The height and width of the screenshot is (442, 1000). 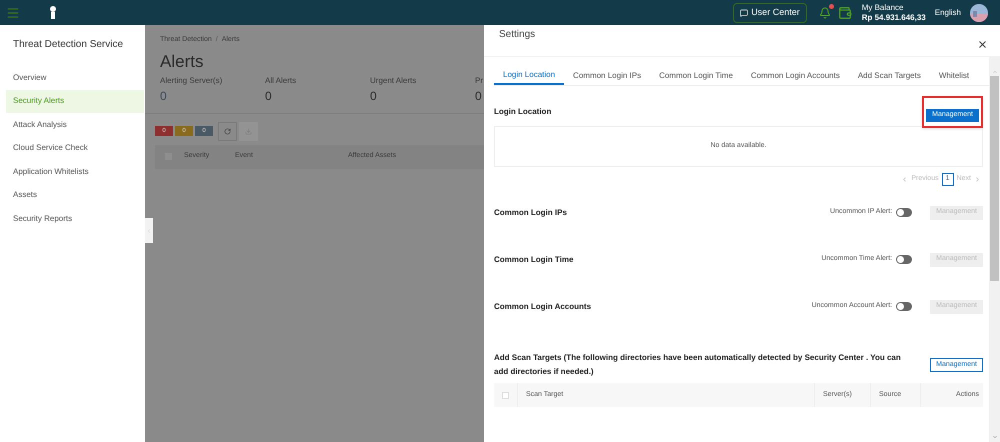 I want to click on menu-icon, so click(x=13, y=13).